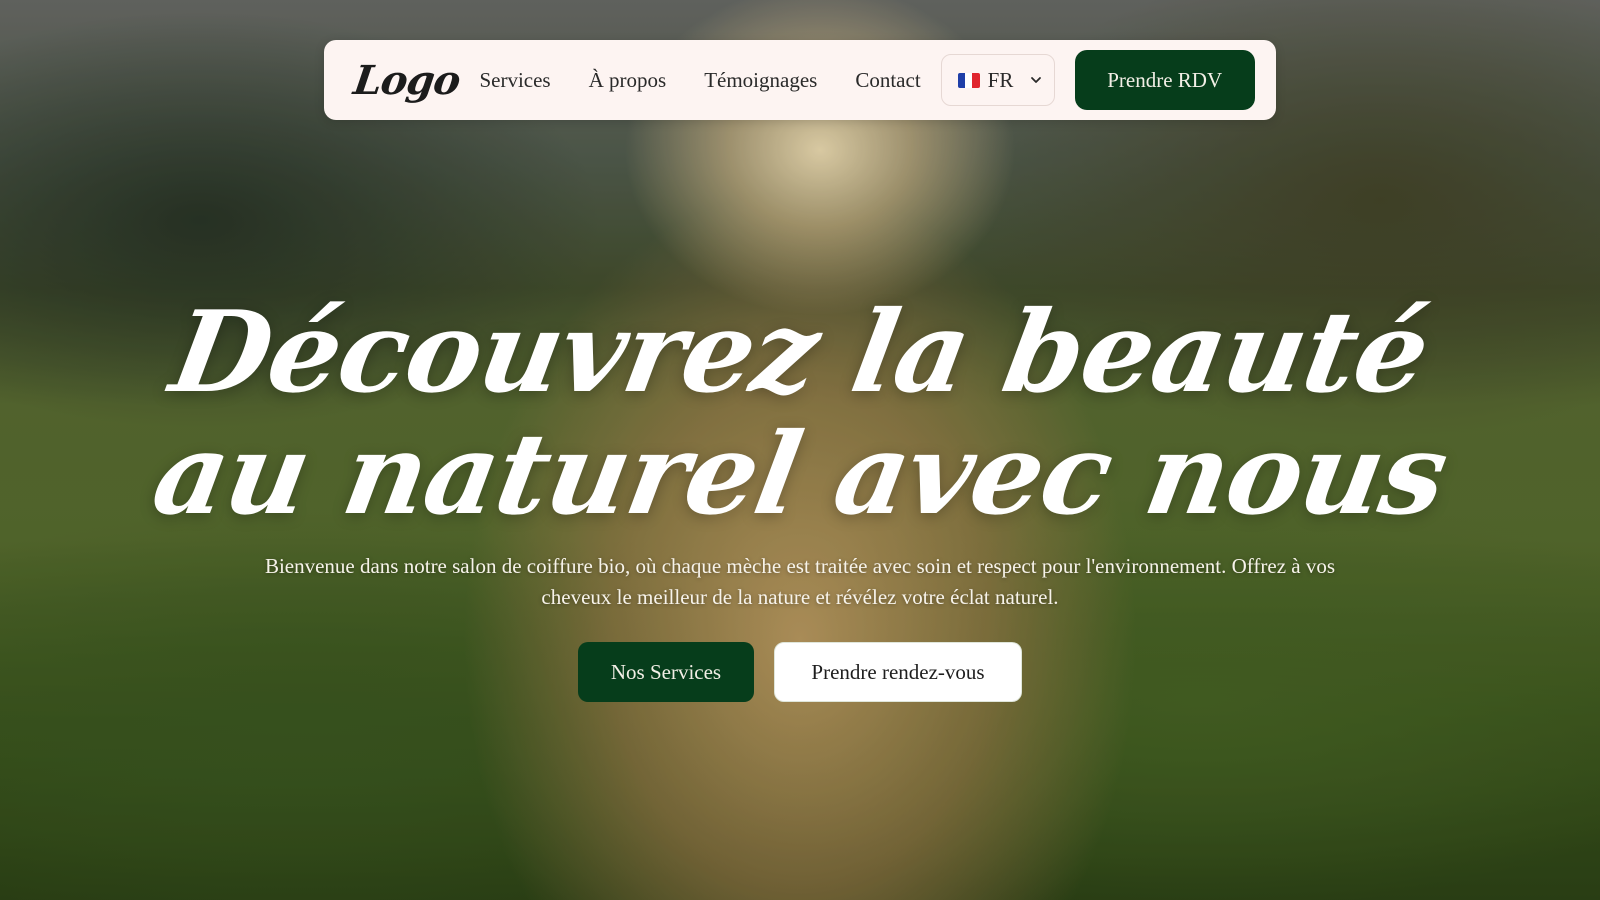 This screenshot has height=900, width=1600. Describe the element at coordinates (887, 80) in the screenshot. I see `nav-link-contact: Contact` at that location.